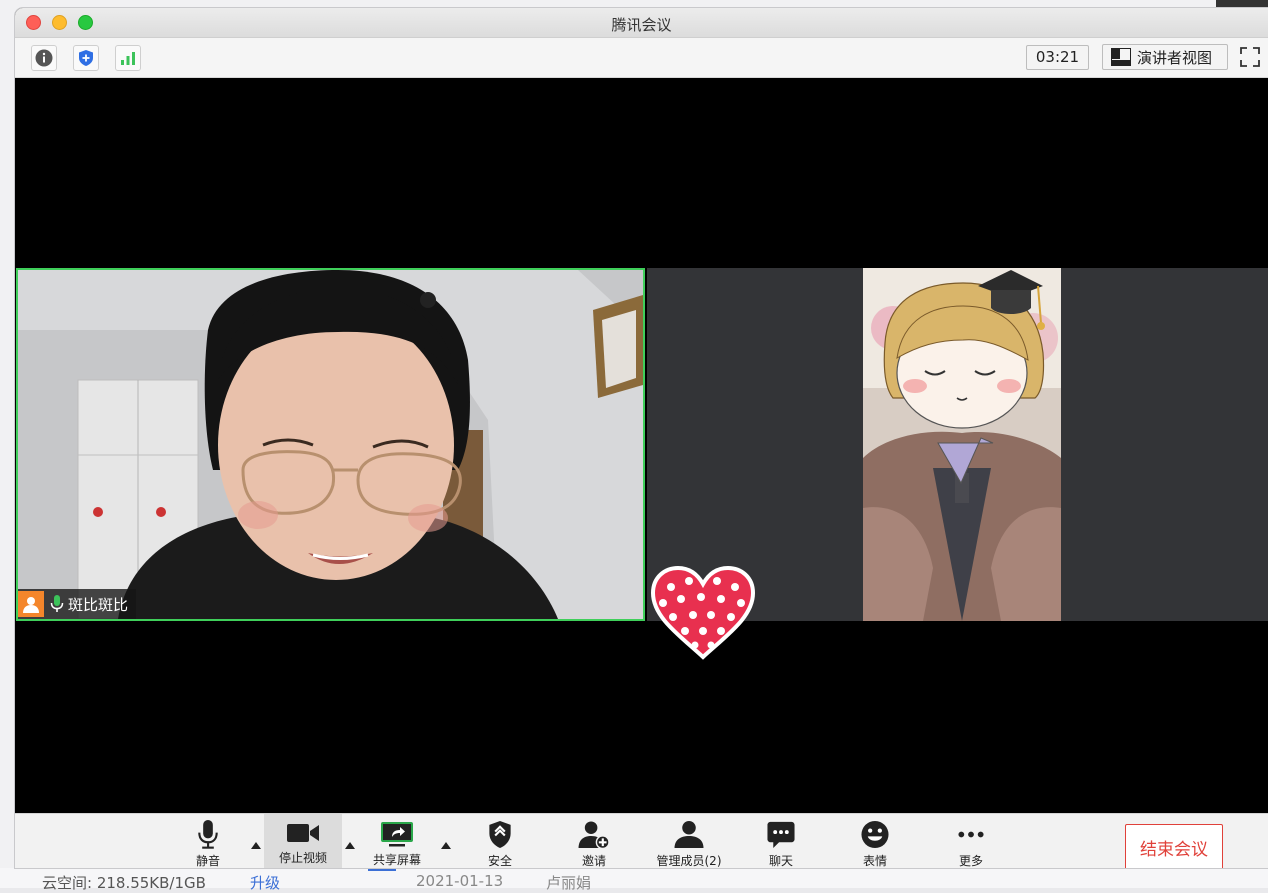  Describe the element at coordinates (256, 845) in the screenshot. I see `mute-options-caret` at that location.